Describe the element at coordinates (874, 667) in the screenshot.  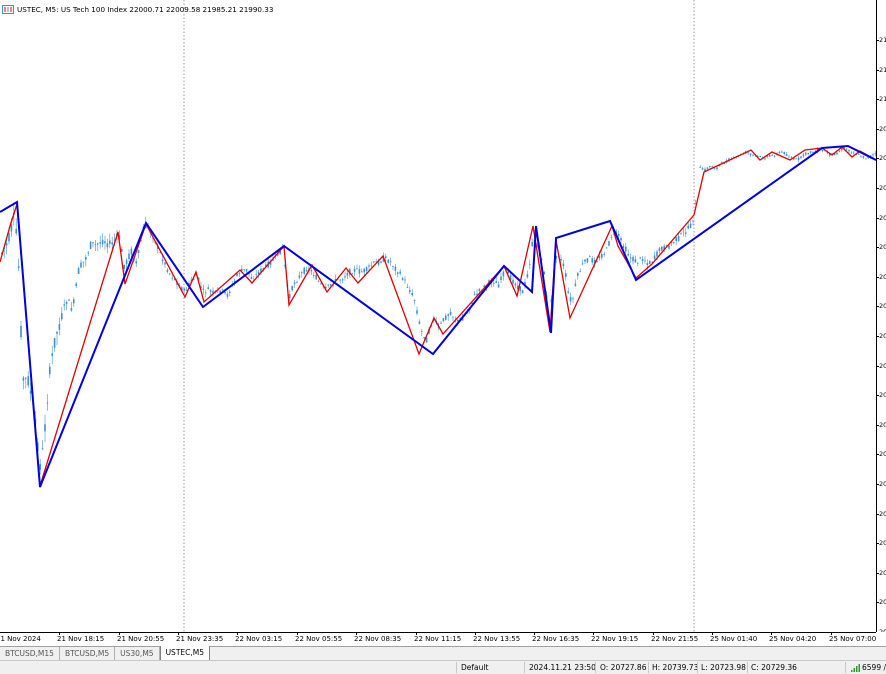
I see `status-traffic: 6599 /` at that location.